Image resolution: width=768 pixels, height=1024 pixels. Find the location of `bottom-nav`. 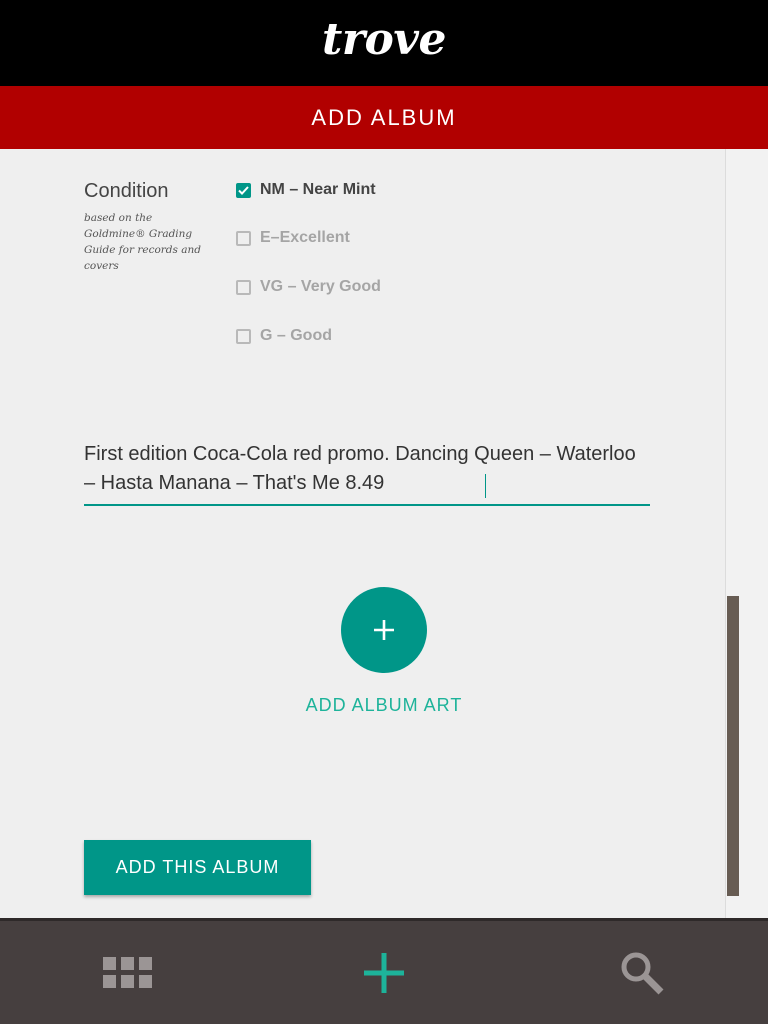

bottom-nav is located at coordinates (384, 971).